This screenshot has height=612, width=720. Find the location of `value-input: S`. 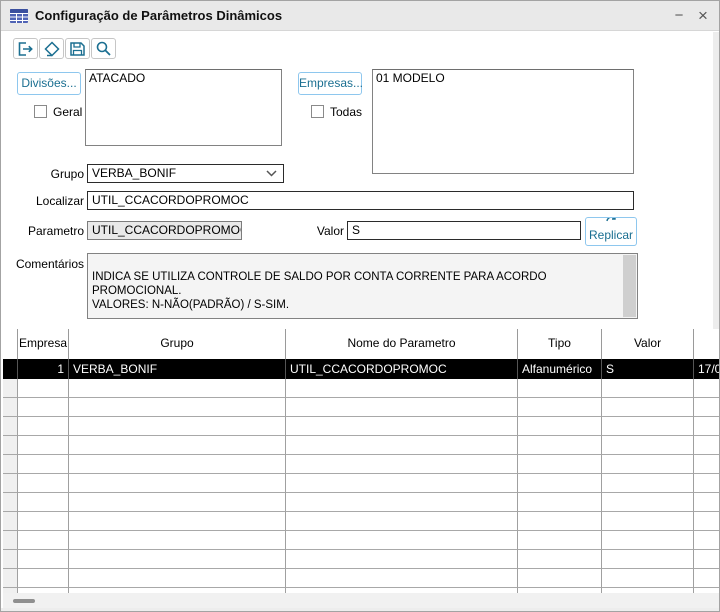

value-input: S is located at coordinates (464, 230).